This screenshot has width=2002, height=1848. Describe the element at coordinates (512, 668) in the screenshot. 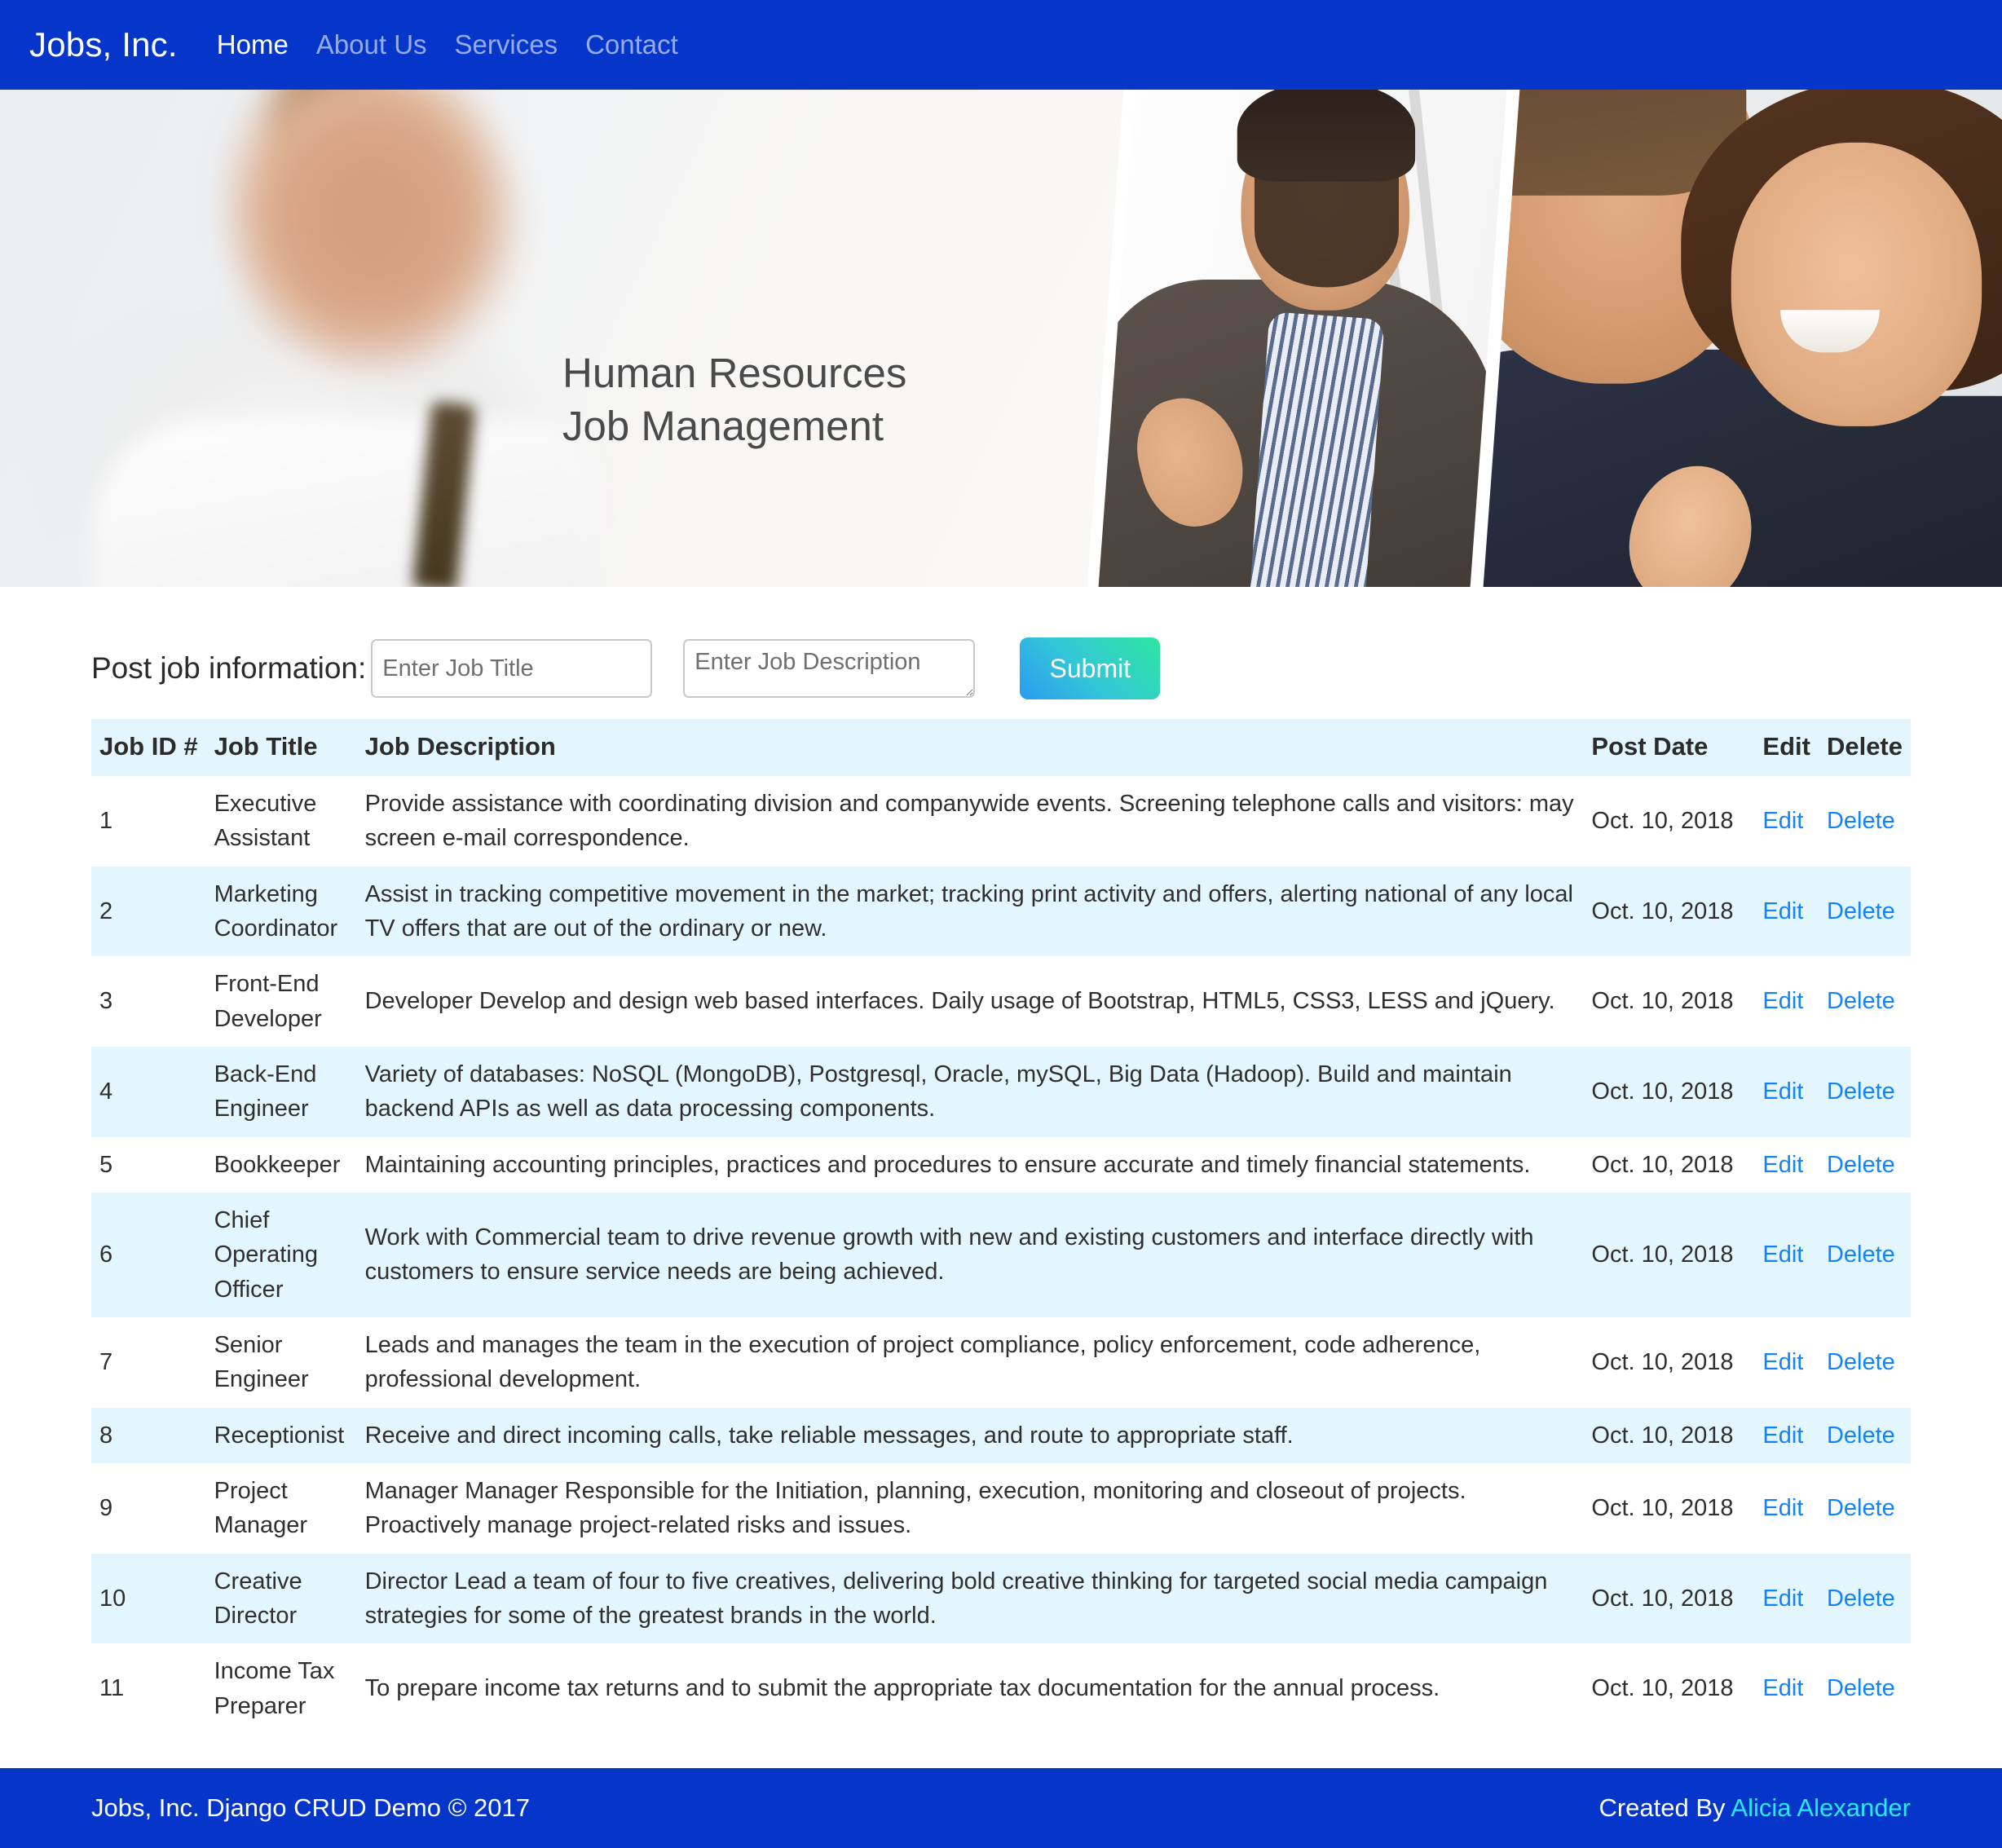

I see `job-title-input` at that location.